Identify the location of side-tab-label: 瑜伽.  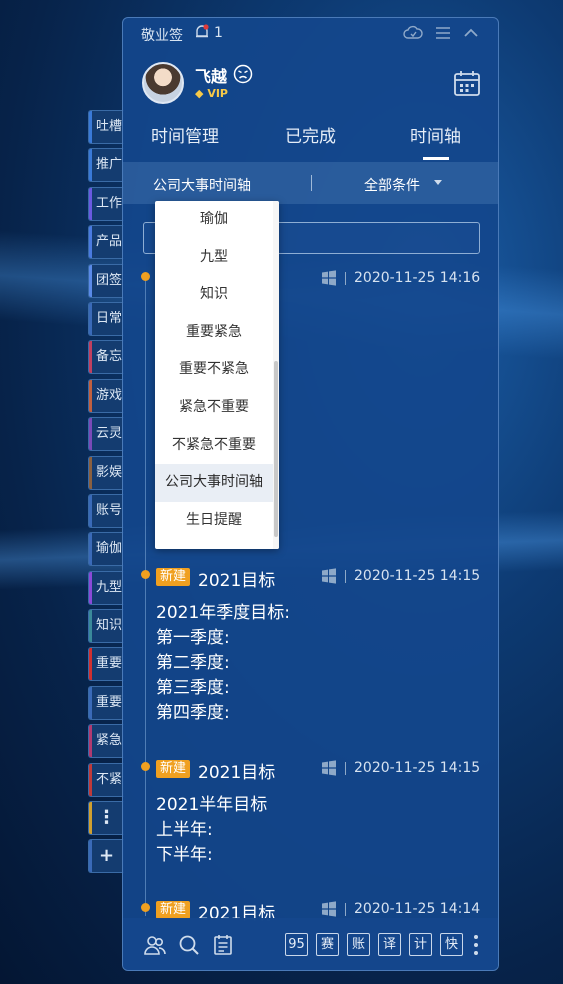
(109, 549).